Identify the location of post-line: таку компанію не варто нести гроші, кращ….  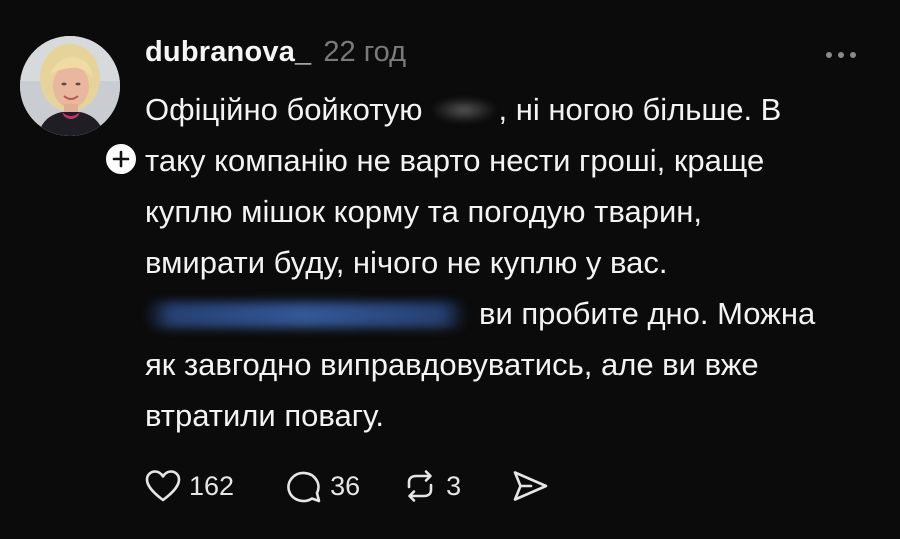
(455, 160).